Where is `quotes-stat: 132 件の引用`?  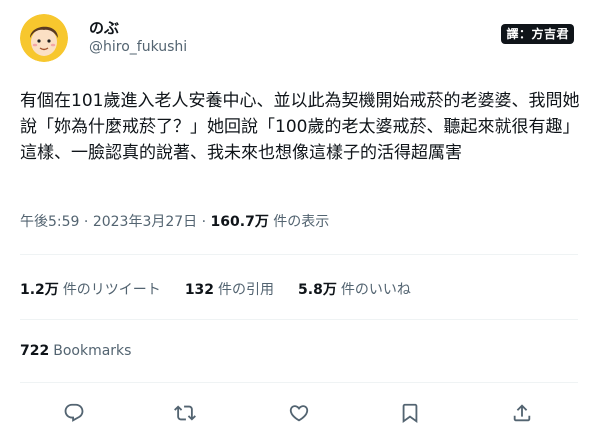 quotes-stat: 132 件の引用 is located at coordinates (229, 289).